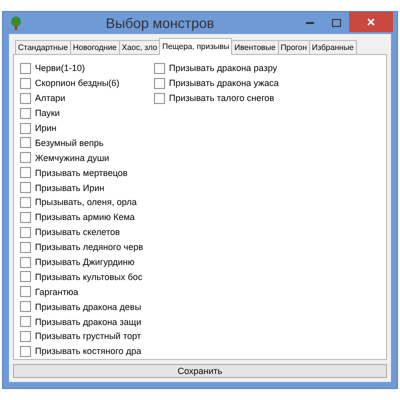  Describe the element at coordinates (47, 113) in the screenshot. I see `checkbox-label: Пауки` at that location.